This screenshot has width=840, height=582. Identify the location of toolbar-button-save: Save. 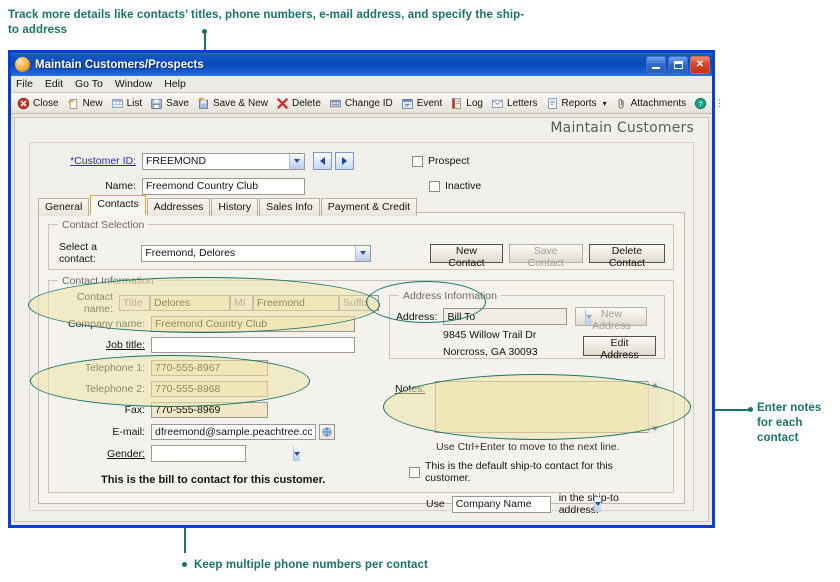
(170, 103).